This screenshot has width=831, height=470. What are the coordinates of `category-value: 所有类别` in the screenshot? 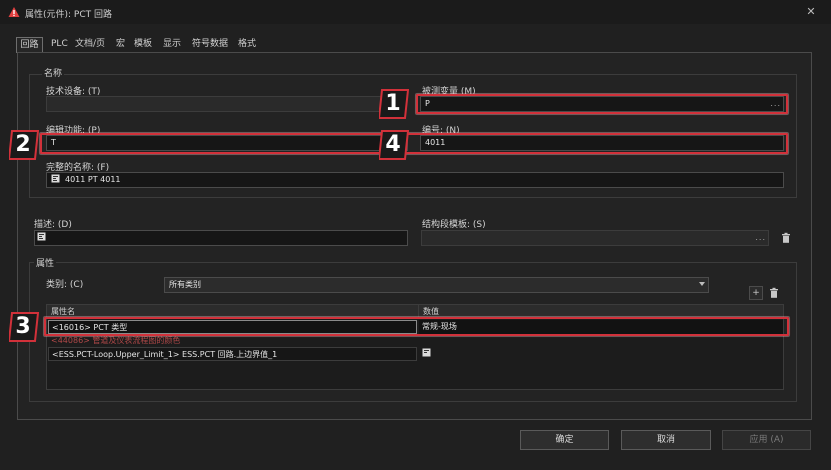 It's located at (185, 284).